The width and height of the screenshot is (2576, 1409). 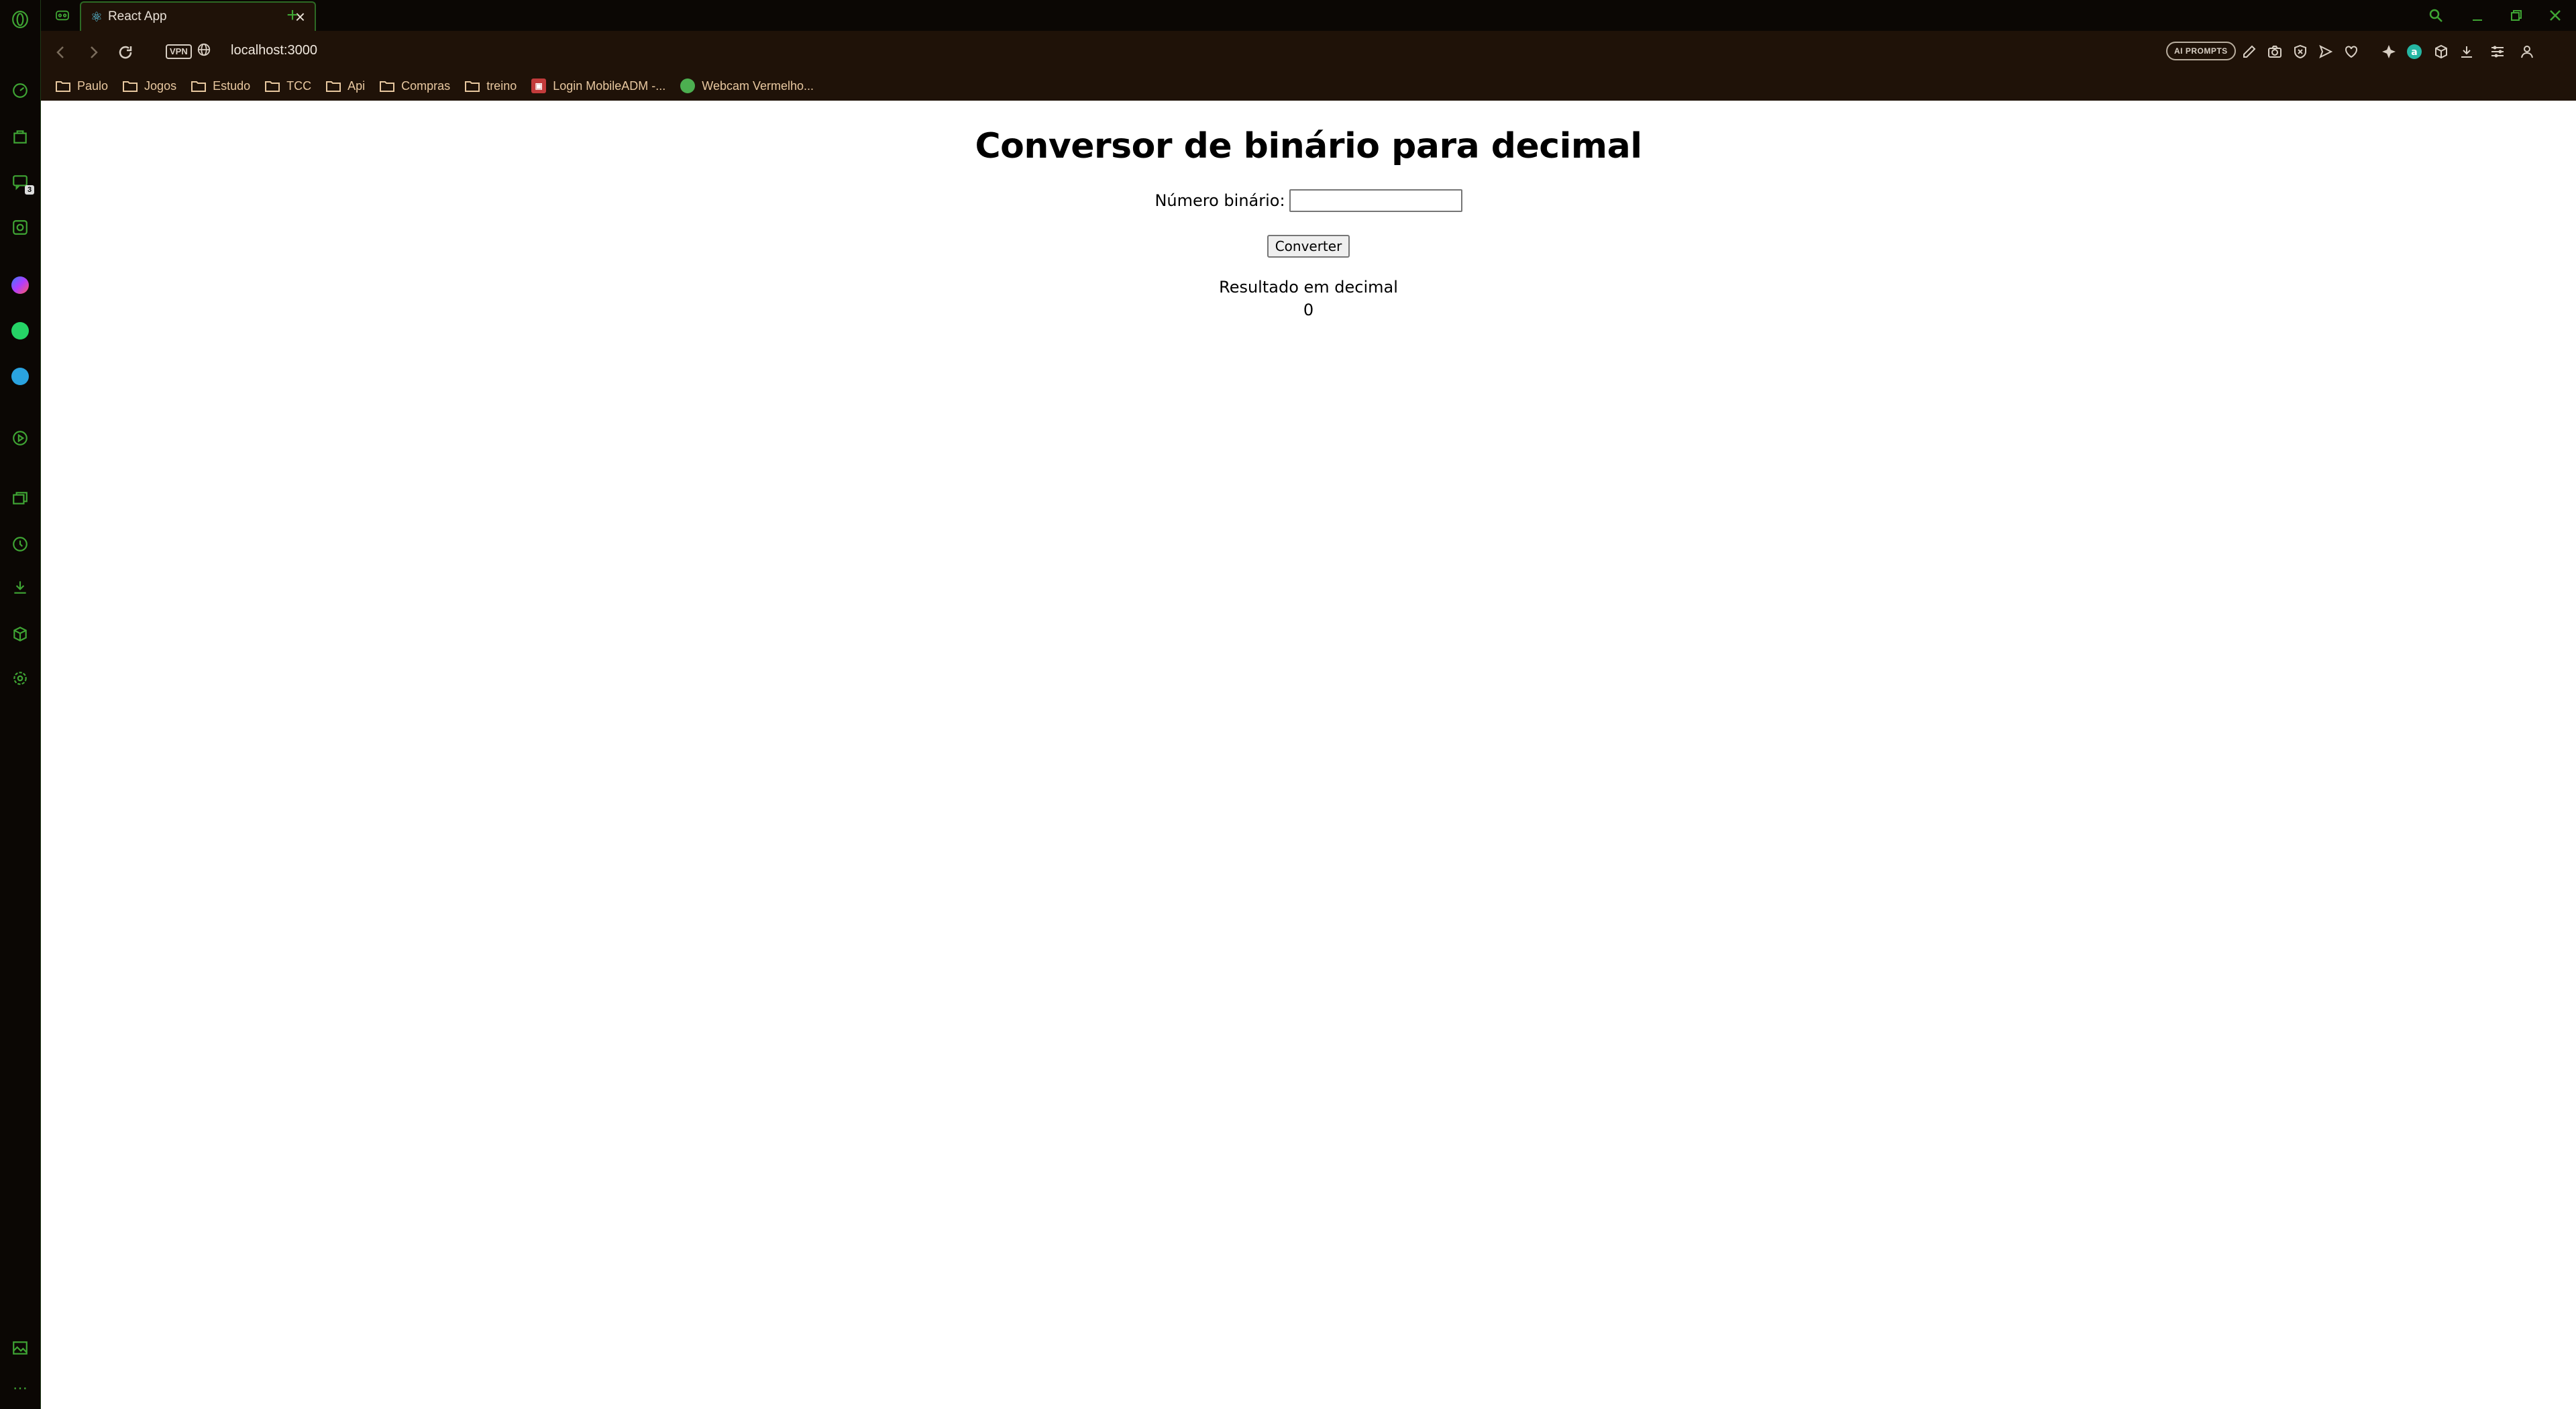 What do you see at coordinates (2466, 51) in the screenshot?
I see `download-icon` at bounding box center [2466, 51].